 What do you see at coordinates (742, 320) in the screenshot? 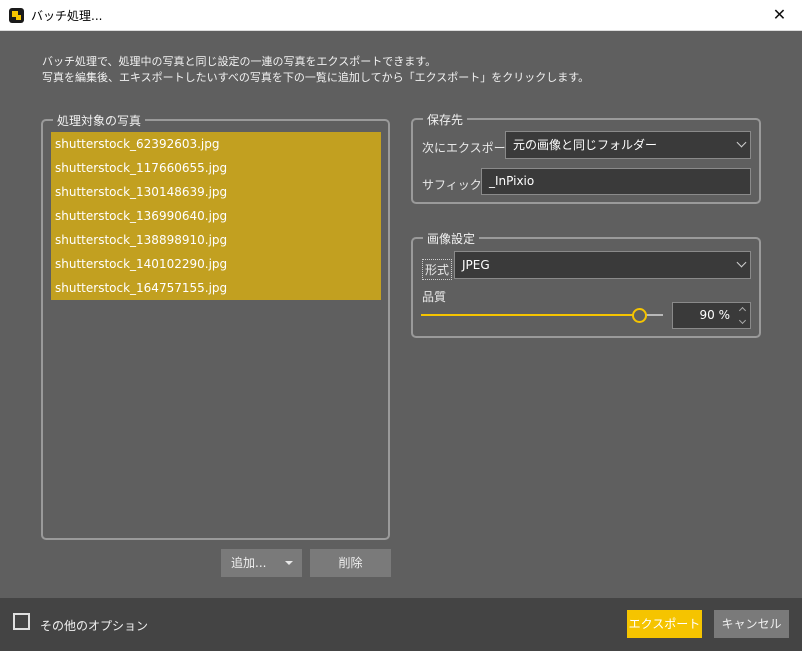
I see `spinner-down-icon` at bounding box center [742, 320].